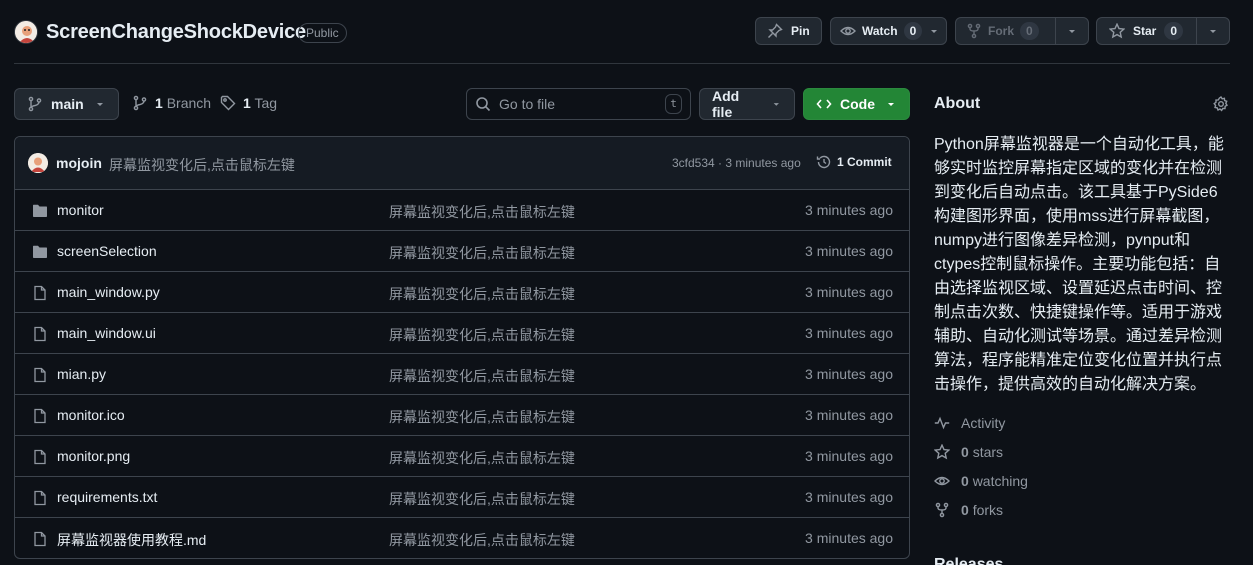 Image resolution: width=1253 pixels, height=565 pixels. I want to click on file-name-link: monitor.png, so click(93, 456).